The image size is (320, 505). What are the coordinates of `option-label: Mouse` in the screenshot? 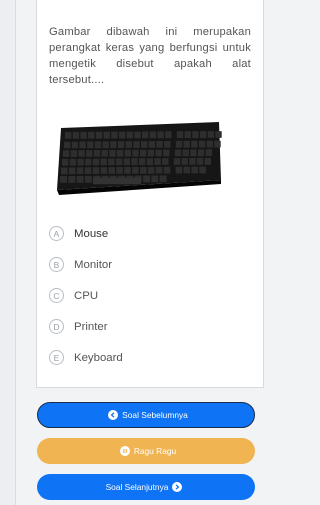 It's located at (91, 233).